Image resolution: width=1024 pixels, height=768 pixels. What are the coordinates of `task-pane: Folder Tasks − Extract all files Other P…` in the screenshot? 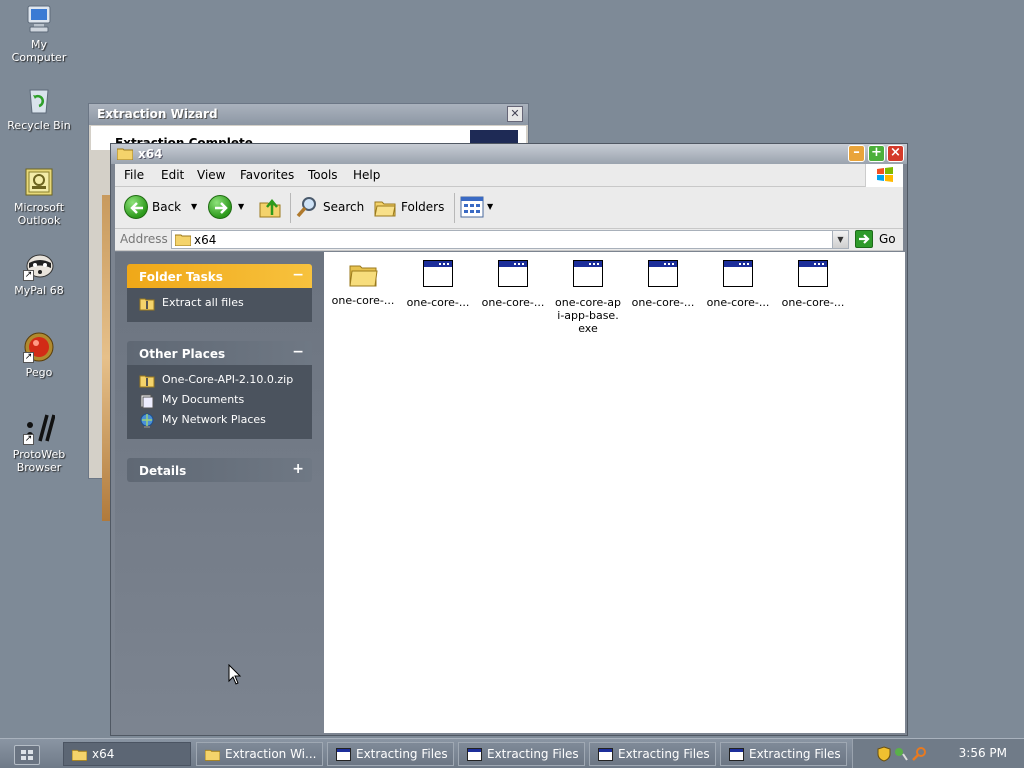 It's located at (219, 492).